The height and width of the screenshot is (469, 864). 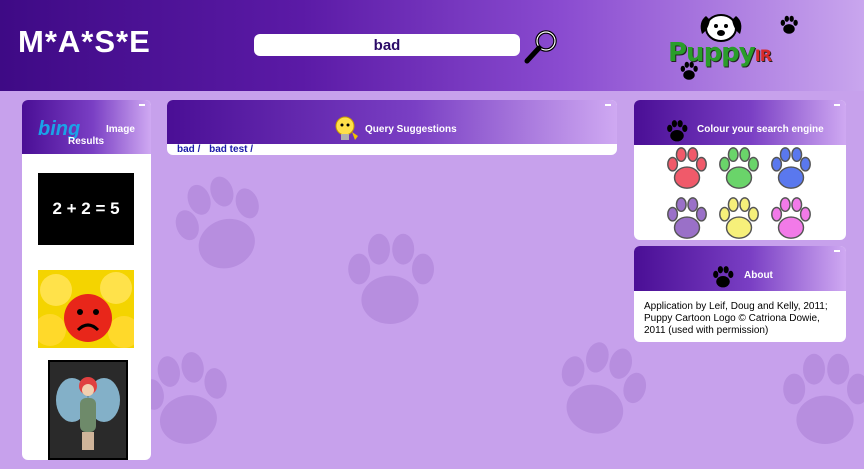 I want to click on about-header: About, so click(x=740, y=268).